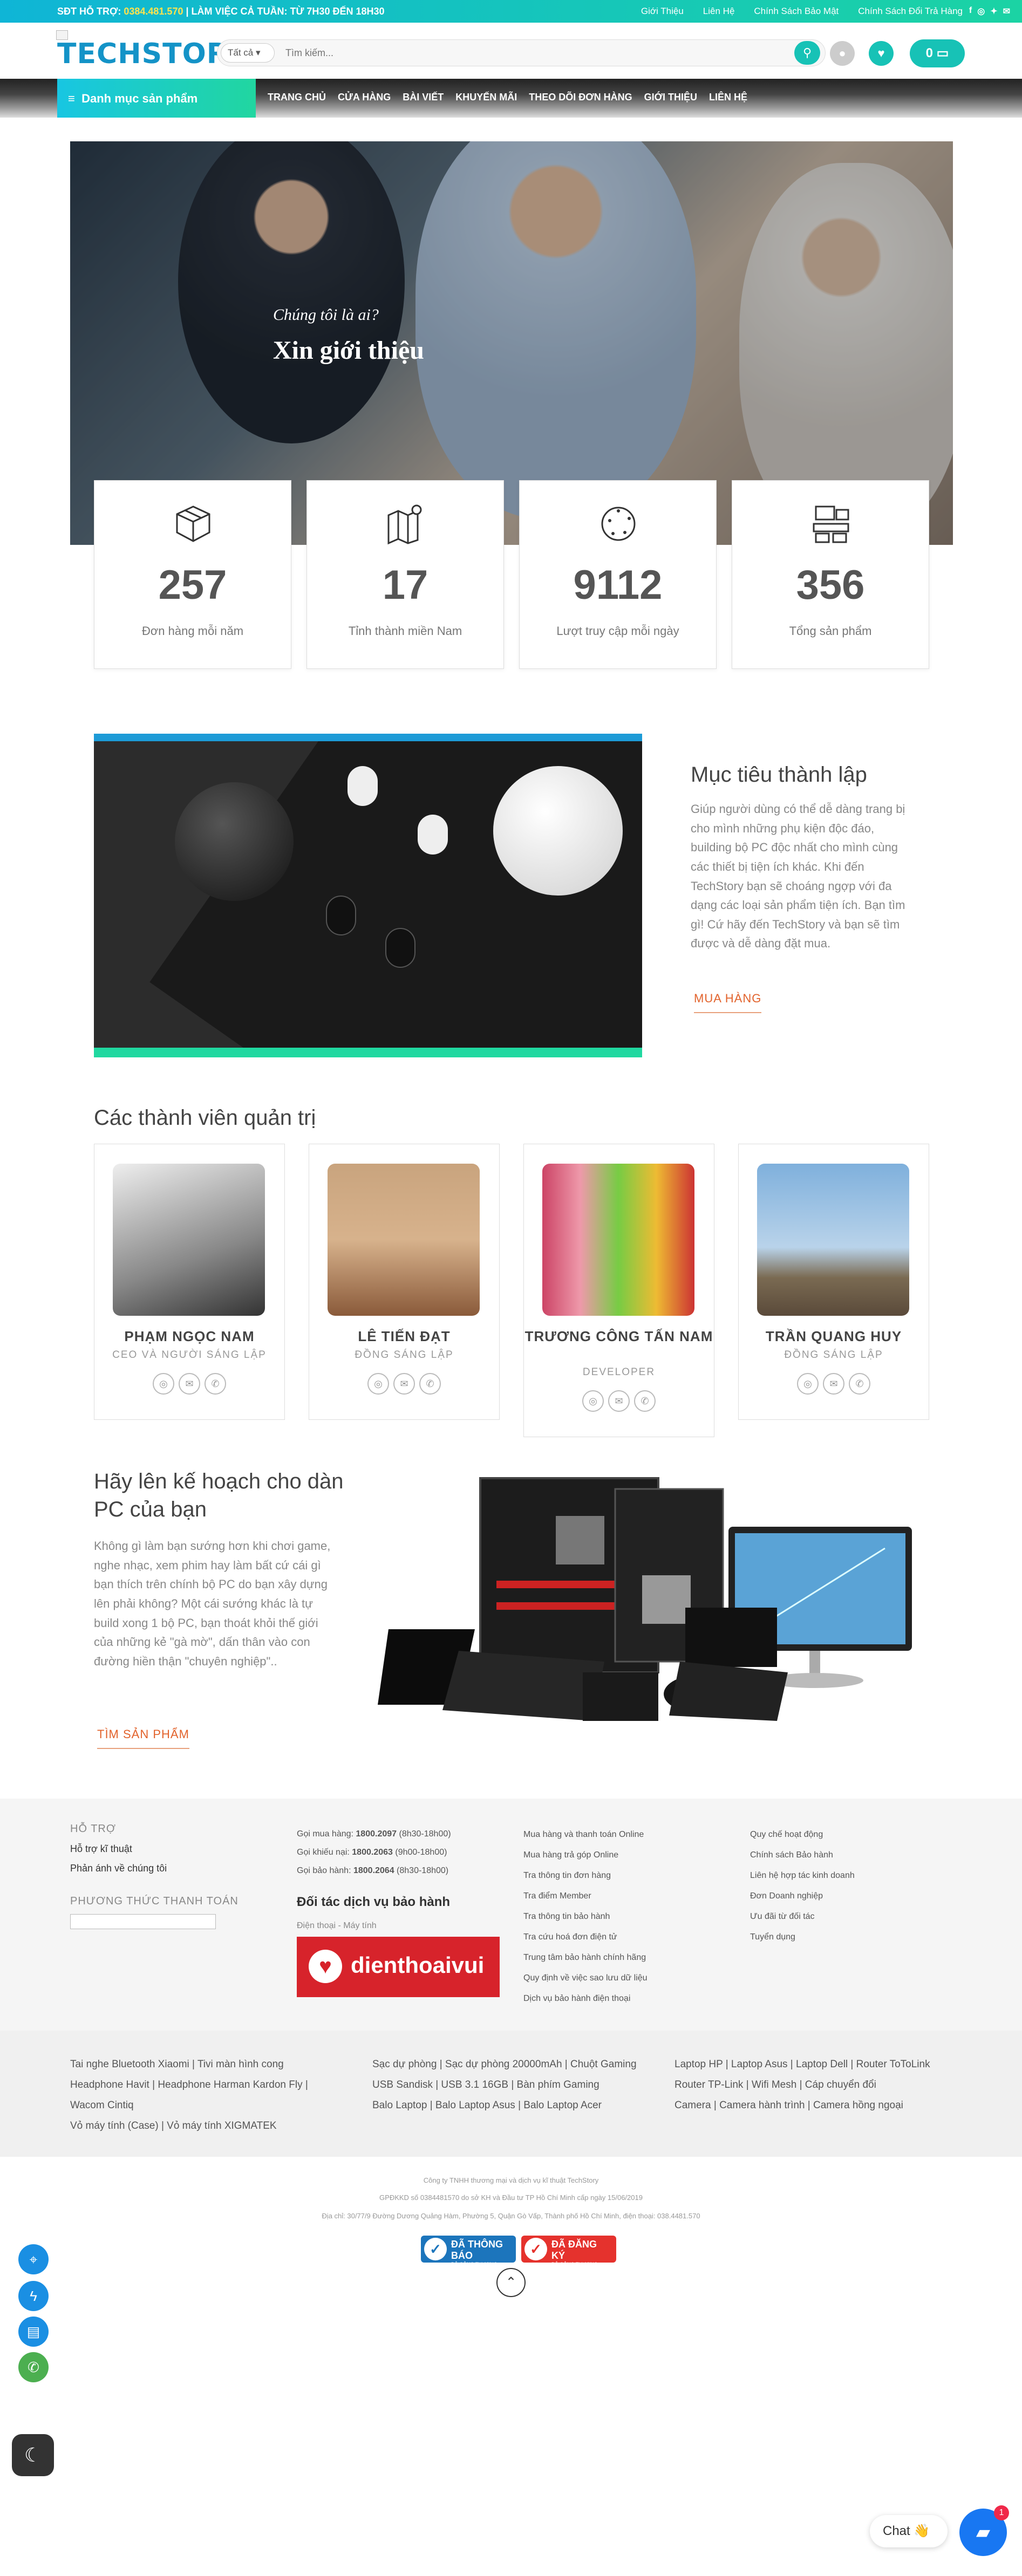 The width and height of the screenshot is (1022, 2576). Describe the element at coordinates (373, 1852) in the screenshot. I see `phone-number: 1800.2063` at that location.